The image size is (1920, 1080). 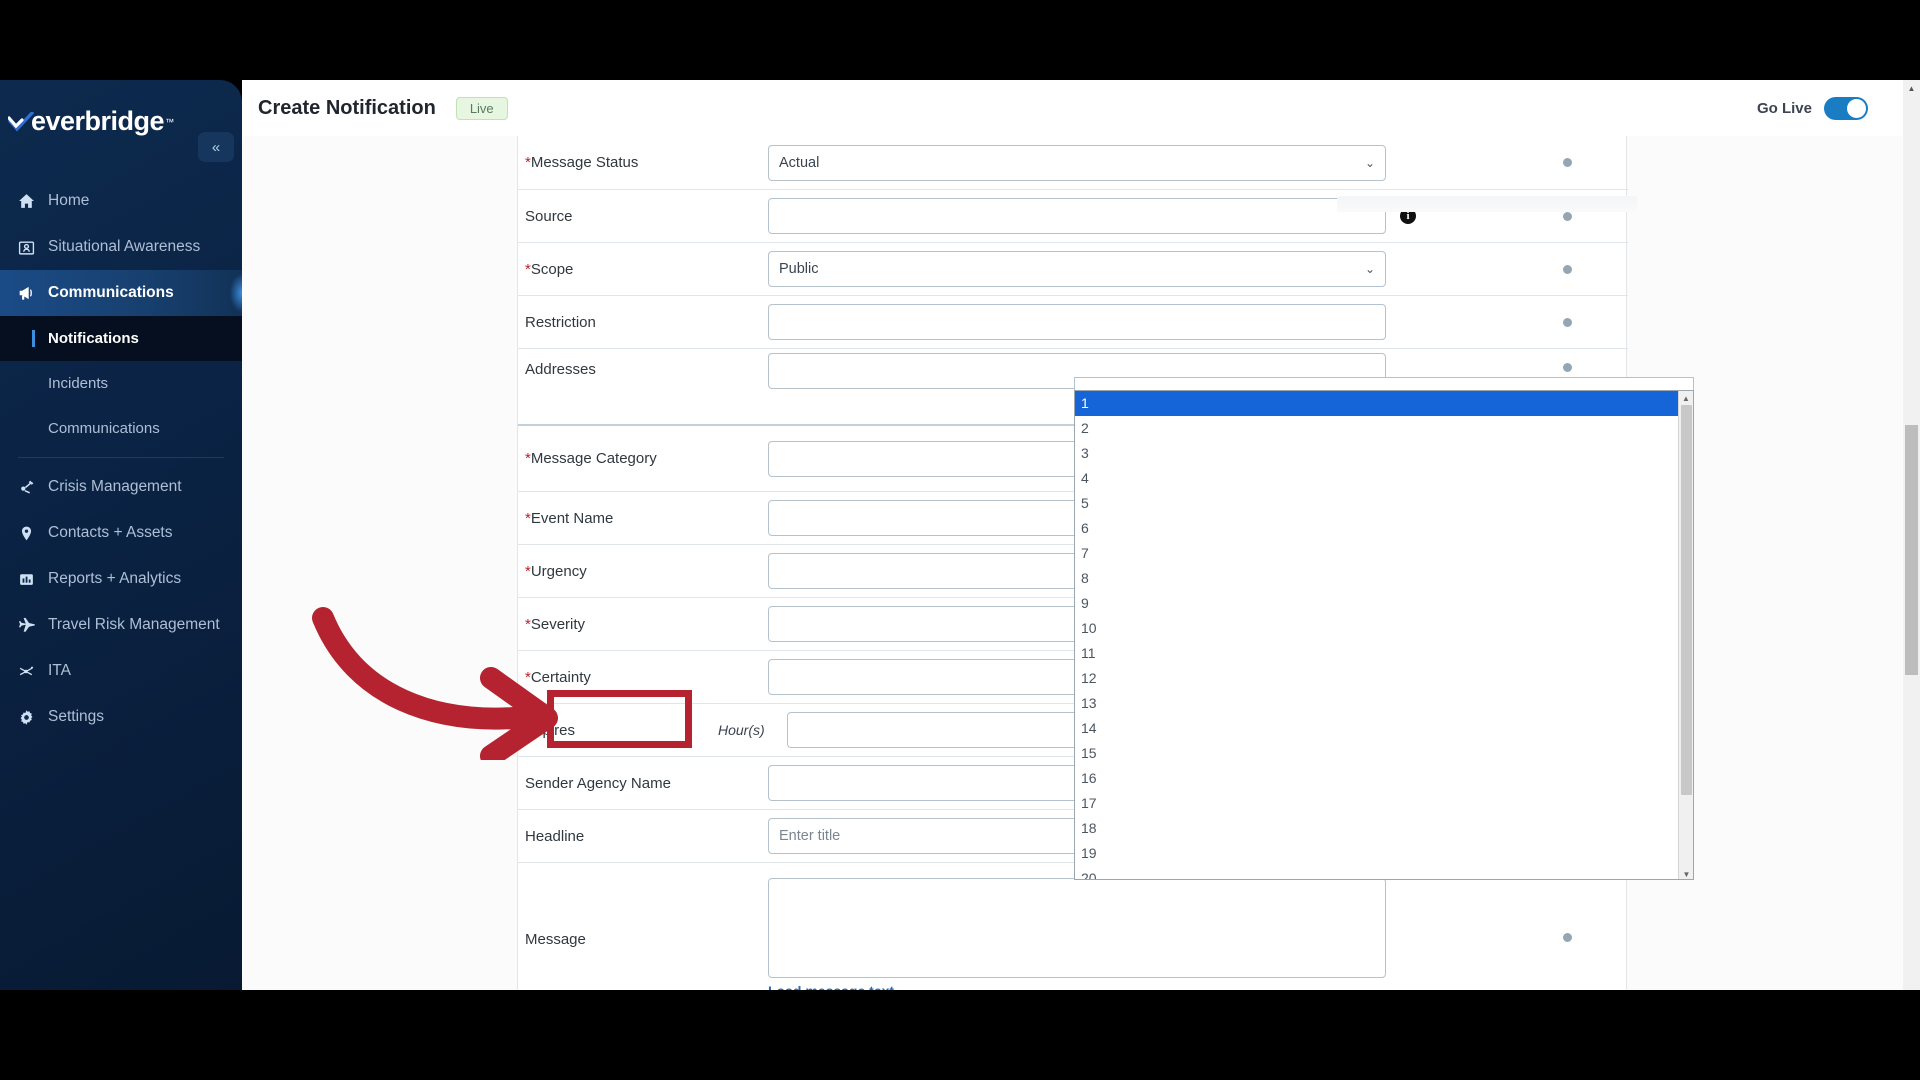 What do you see at coordinates (1077, 928) in the screenshot?
I see `message-textarea` at bounding box center [1077, 928].